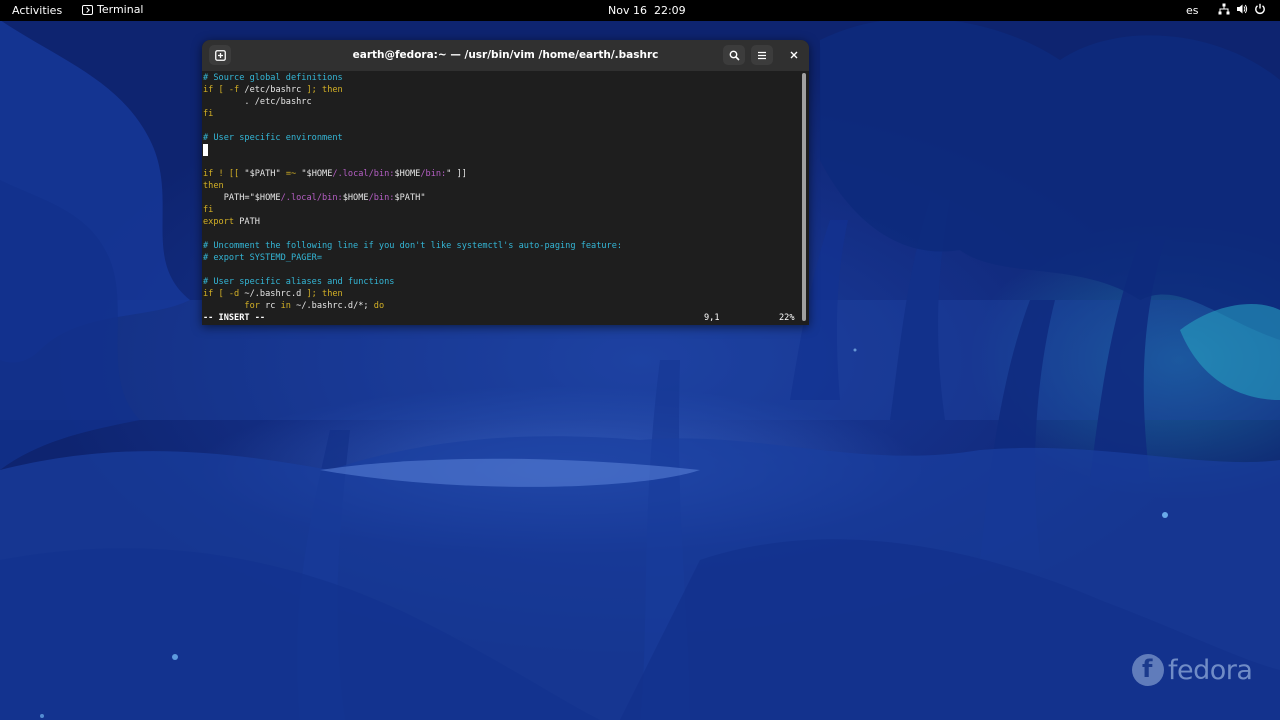 This screenshot has height=720, width=1280. I want to click on clock: Nov 16 22:09, so click(647, 10).